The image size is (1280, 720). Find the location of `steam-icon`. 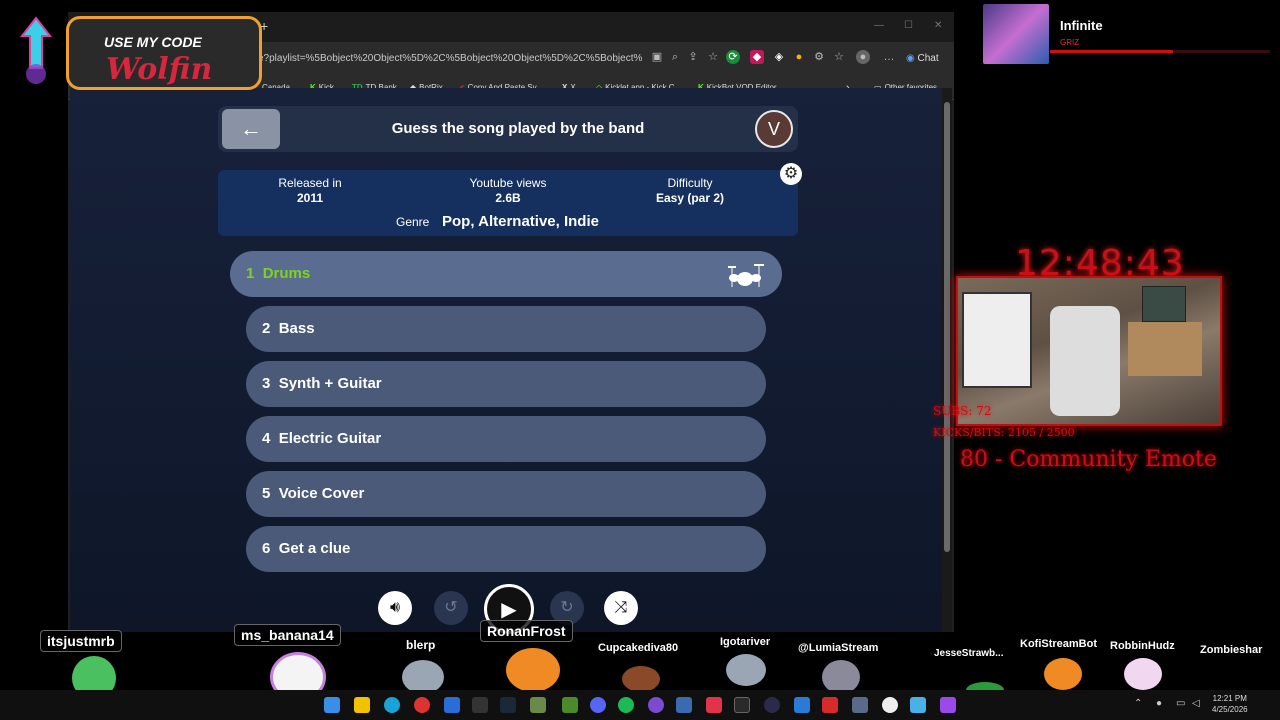

steam-icon is located at coordinates (508, 705).